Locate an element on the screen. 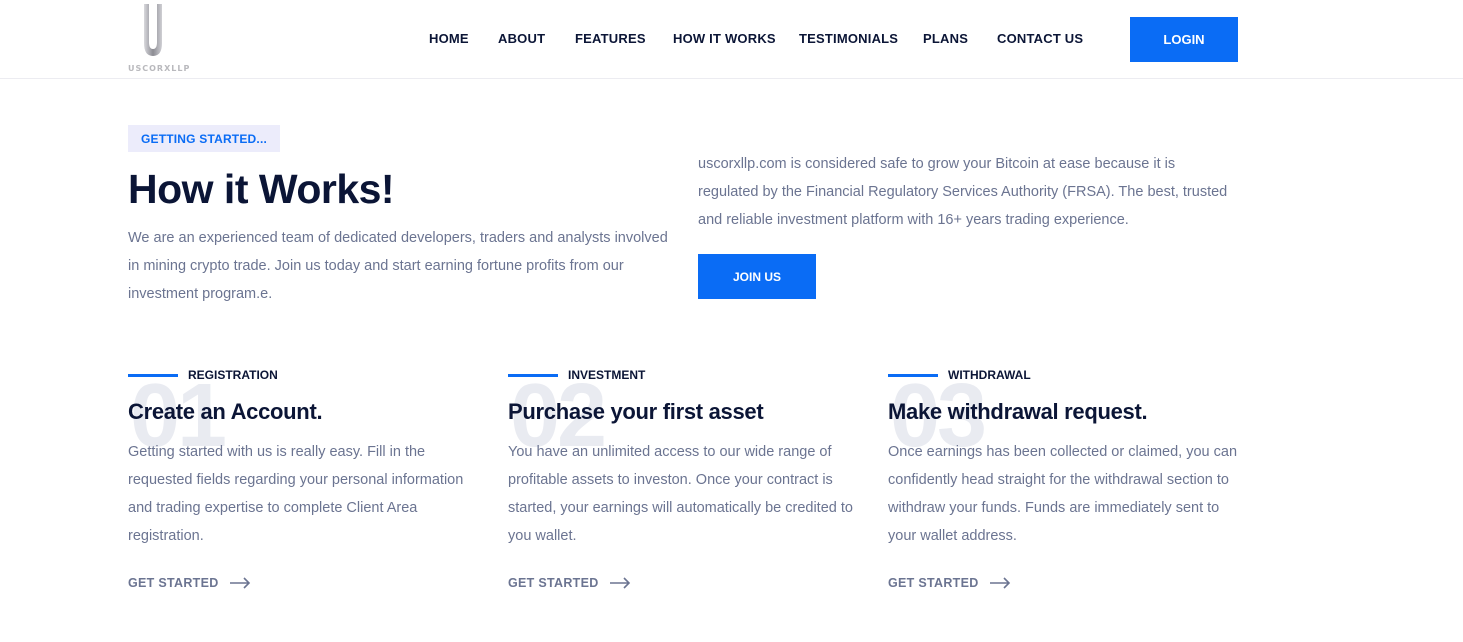  step-label: INVESTMENT is located at coordinates (607, 375).